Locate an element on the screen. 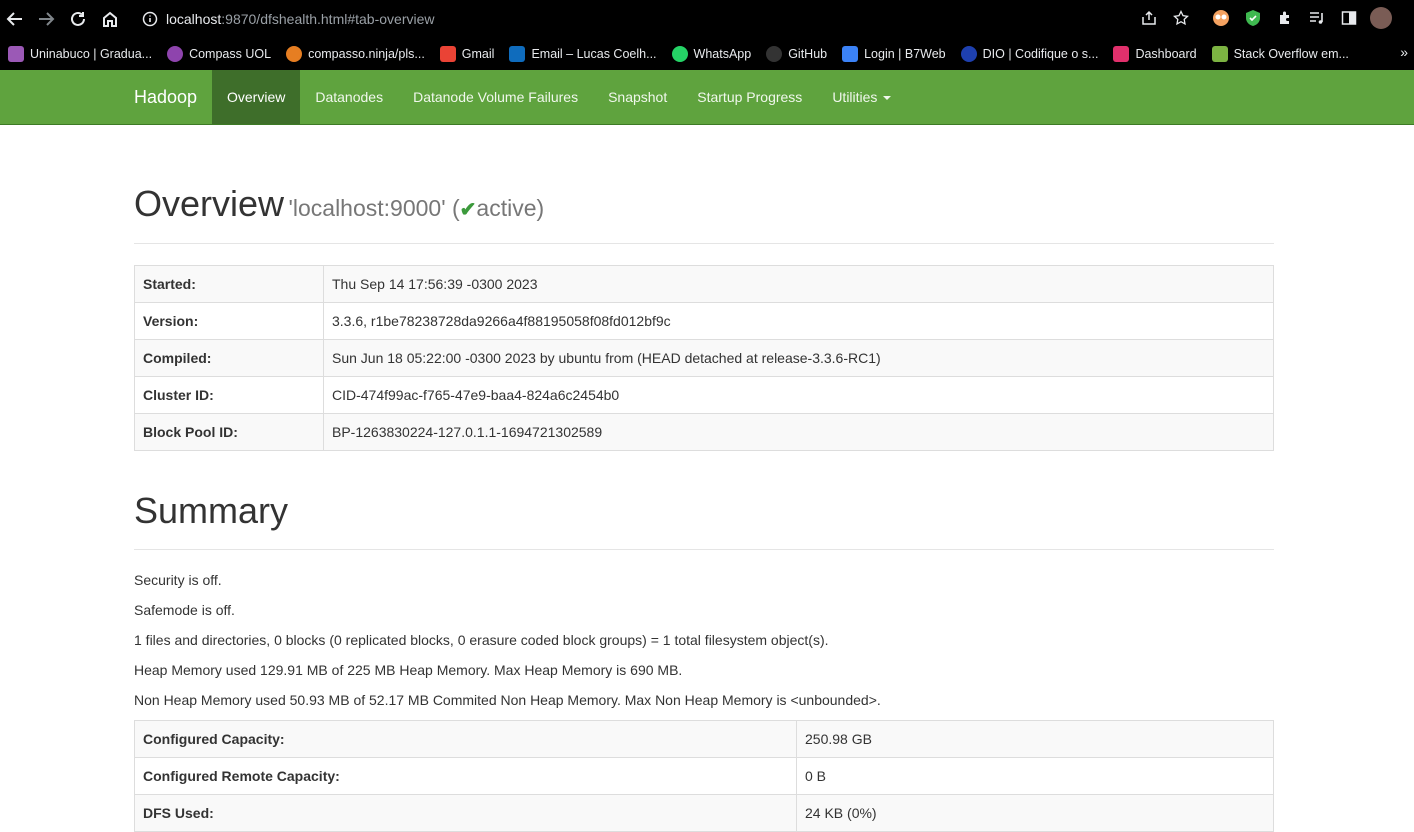  summary-title: Summary is located at coordinates (211, 510).